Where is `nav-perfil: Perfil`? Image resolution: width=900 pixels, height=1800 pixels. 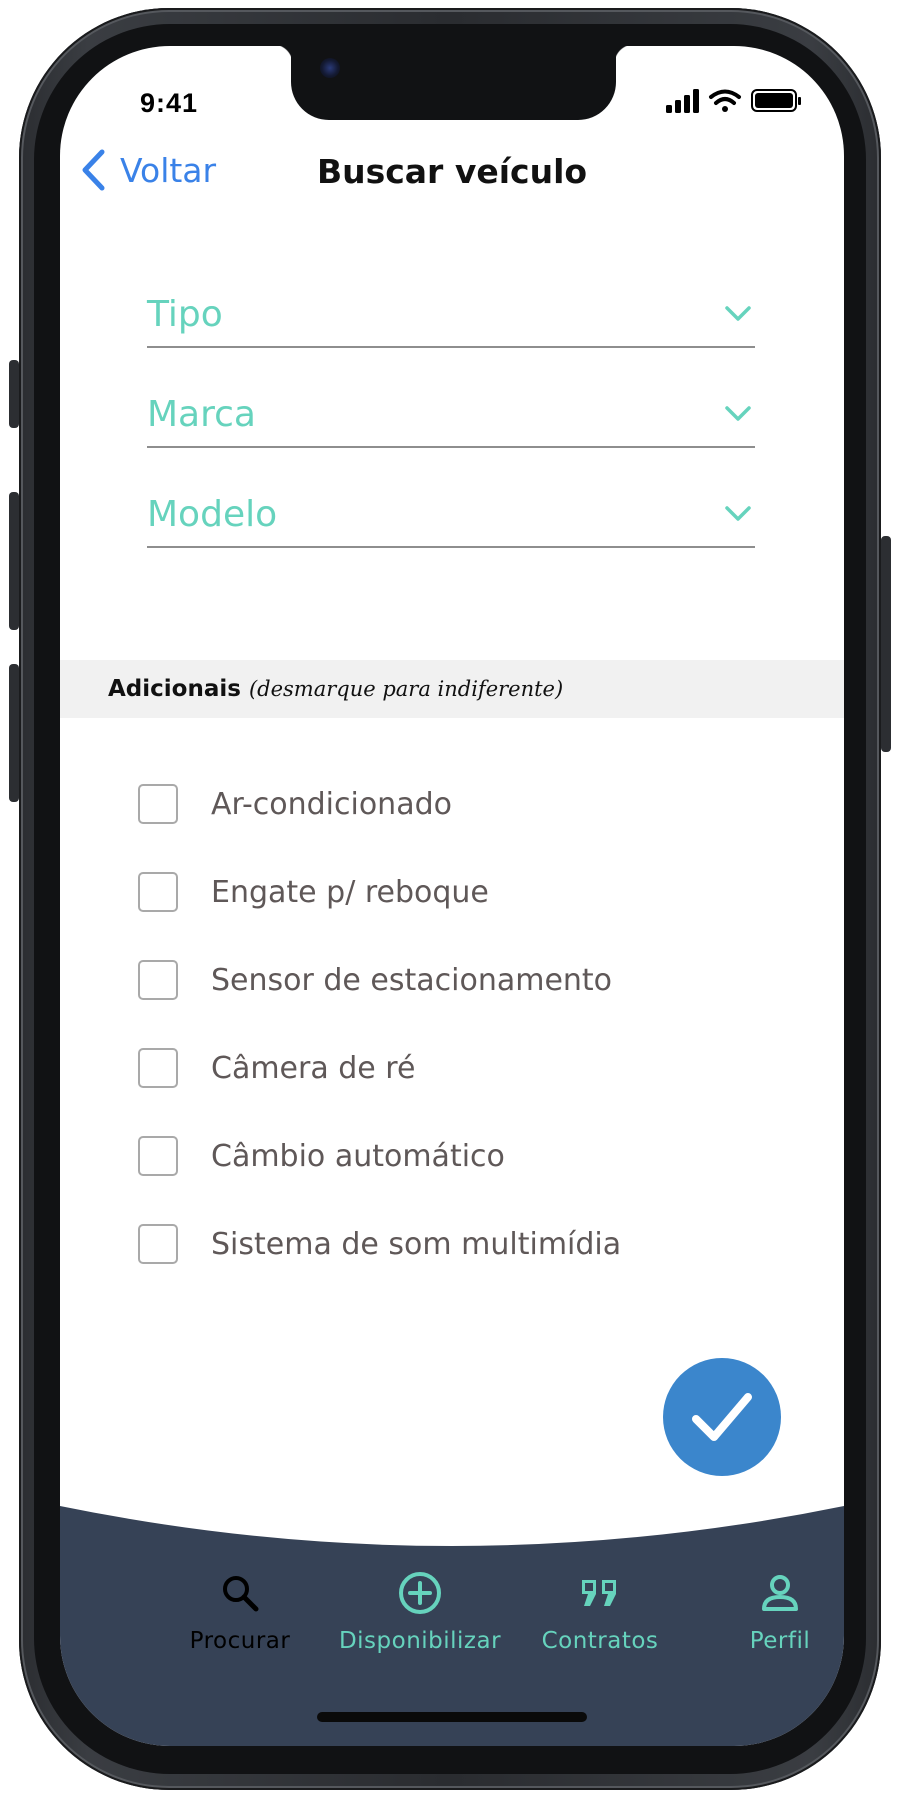
nav-perfil: Perfil is located at coordinates (762, 1612).